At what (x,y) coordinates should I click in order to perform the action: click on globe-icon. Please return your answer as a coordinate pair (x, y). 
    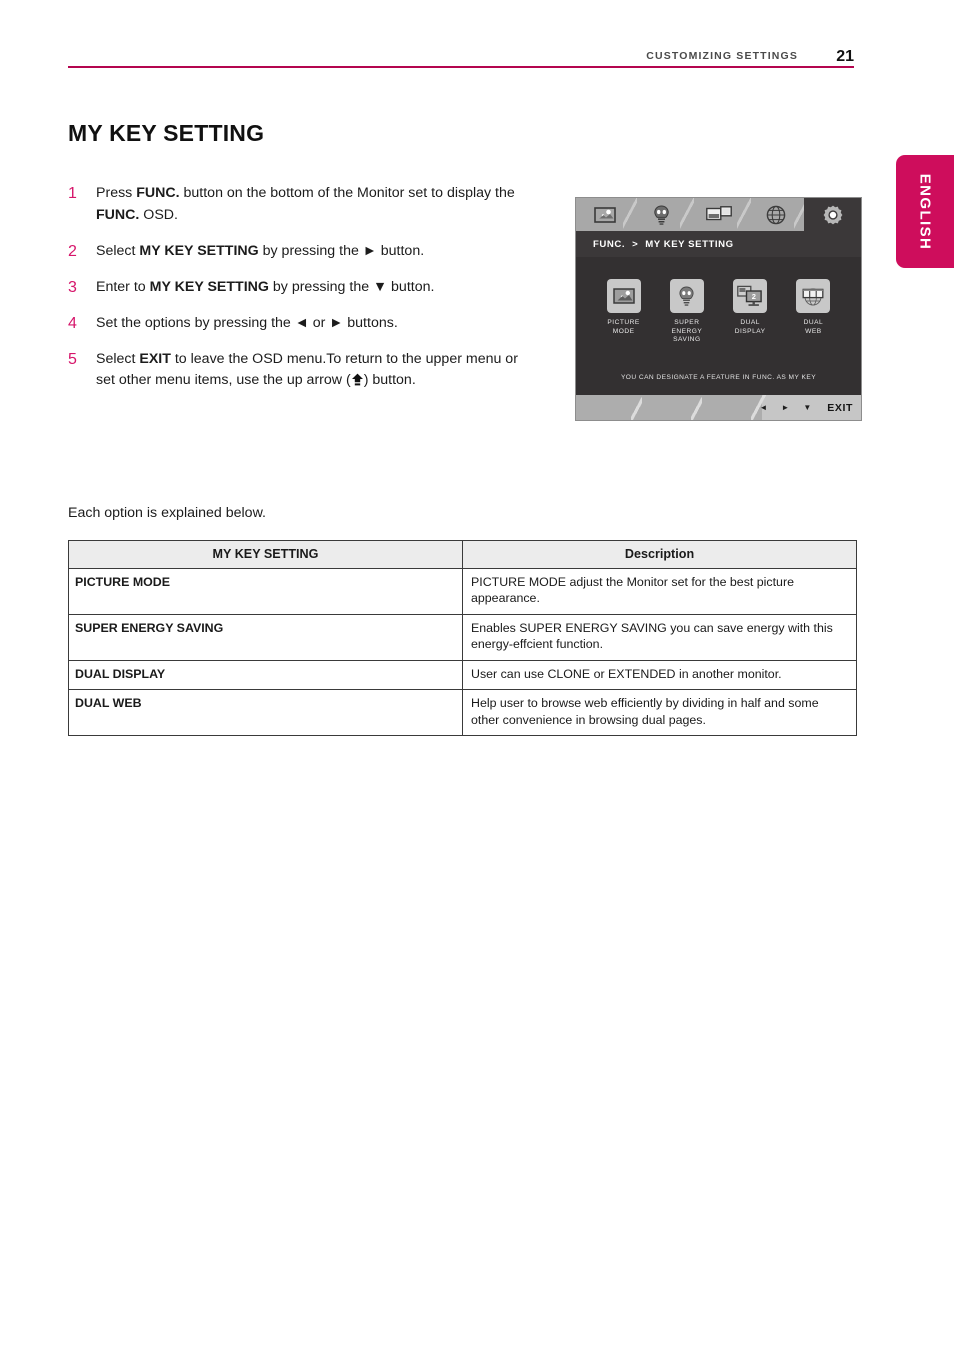
    Looking at the image, I should click on (775, 214).